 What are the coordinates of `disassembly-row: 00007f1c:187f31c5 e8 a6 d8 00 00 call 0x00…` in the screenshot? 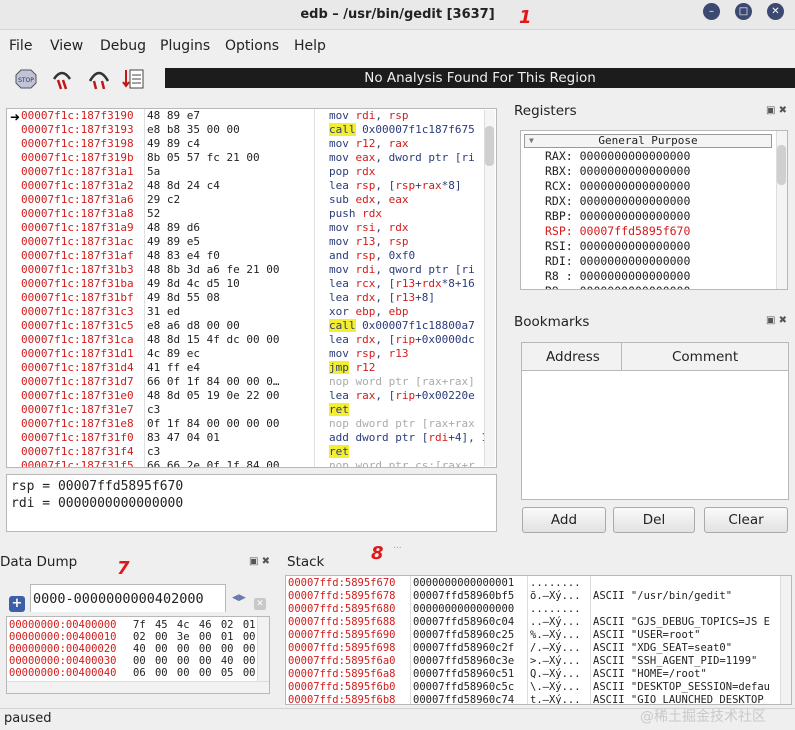 It's located at (251, 326).